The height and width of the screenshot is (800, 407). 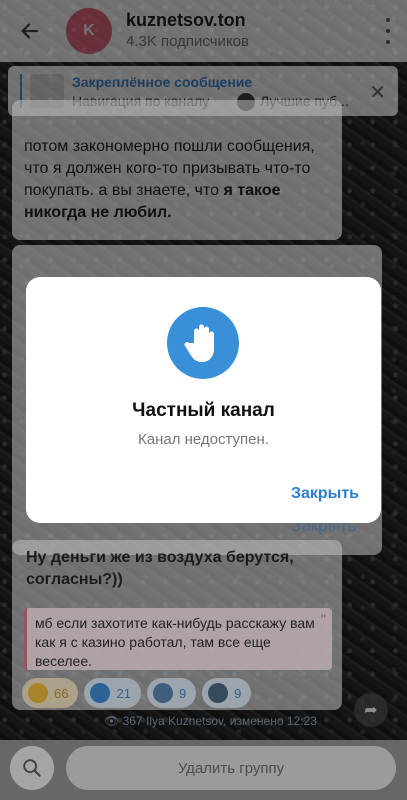 I want to click on dialog-title: Частный канал, so click(x=203, y=410).